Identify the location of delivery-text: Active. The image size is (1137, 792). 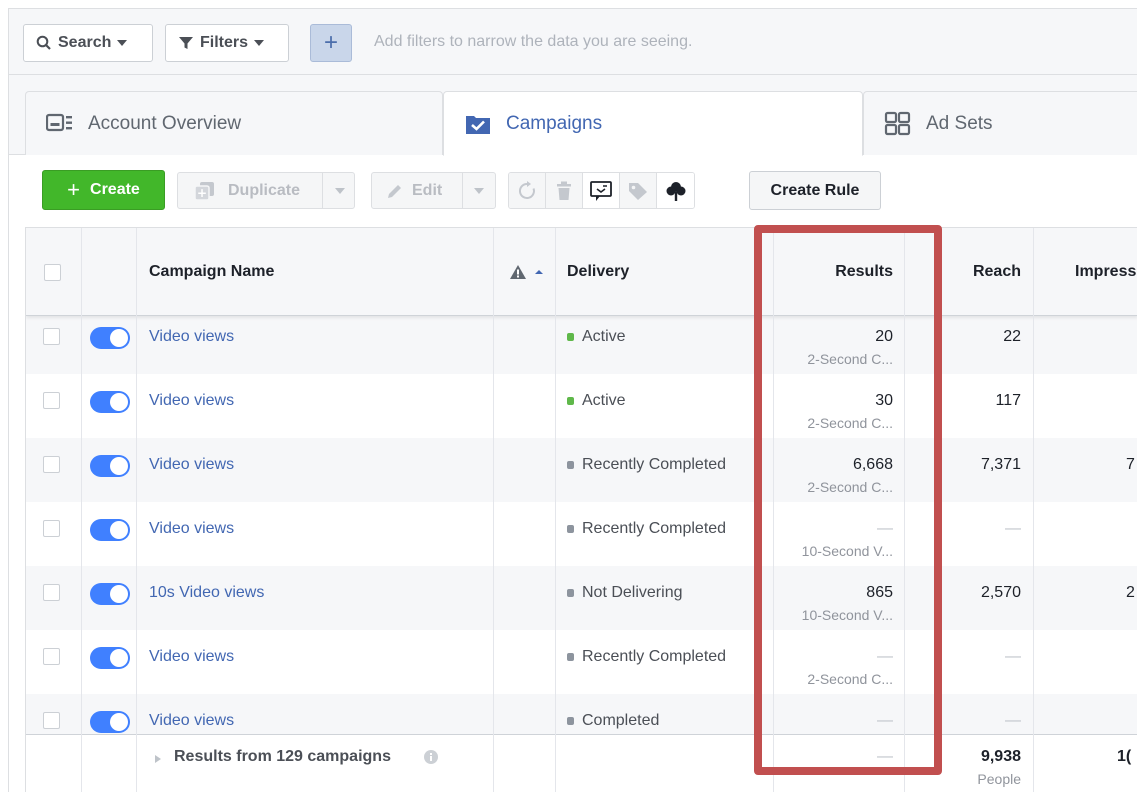
(604, 400).